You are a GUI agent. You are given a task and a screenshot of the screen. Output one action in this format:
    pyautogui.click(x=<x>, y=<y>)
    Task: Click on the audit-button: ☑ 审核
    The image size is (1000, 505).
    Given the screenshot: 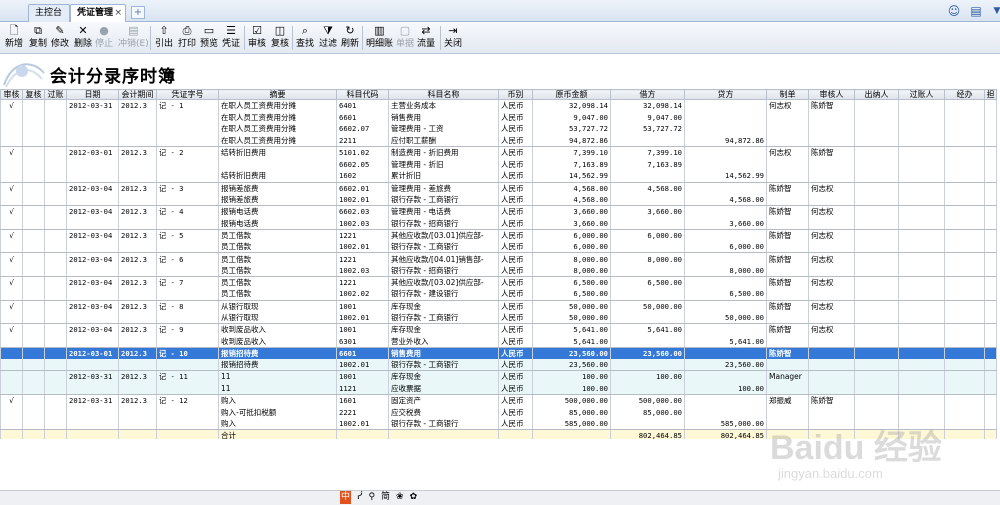 What is the action you would take?
    pyautogui.click(x=257, y=38)
    